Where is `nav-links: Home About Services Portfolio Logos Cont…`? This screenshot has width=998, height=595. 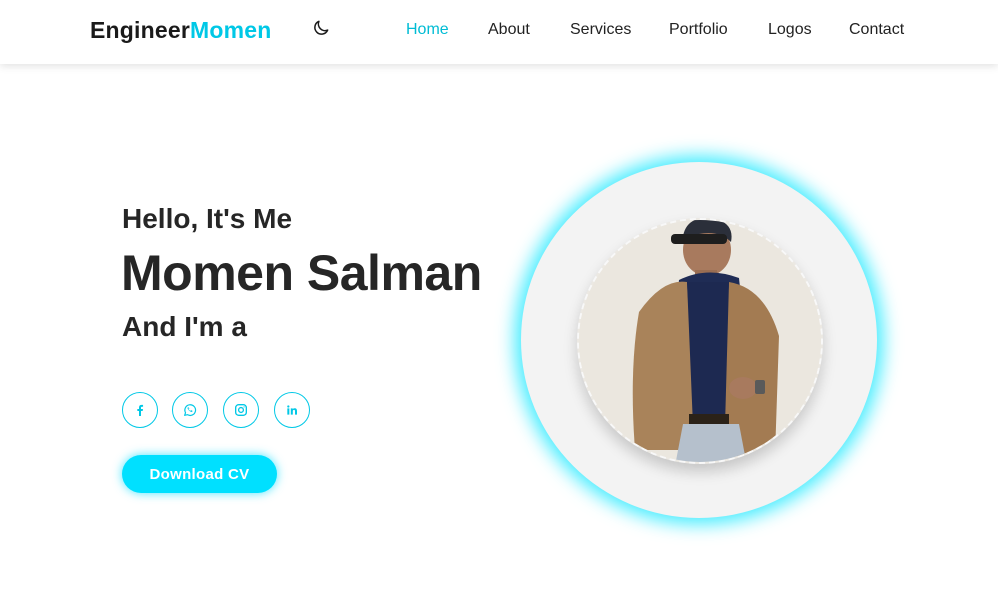 nav-links: Home About Services Portfolio Logos Cont… is located at coordinates (499, 31).